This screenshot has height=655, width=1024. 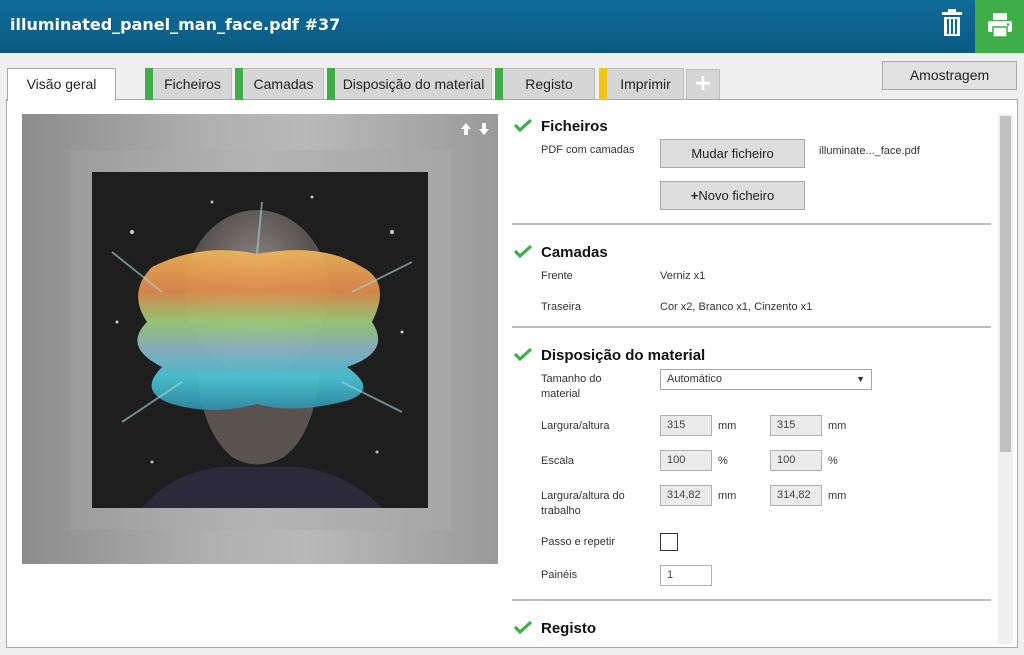 I want to click on layers-section-title: Camadas, so click(x=574, y=252).